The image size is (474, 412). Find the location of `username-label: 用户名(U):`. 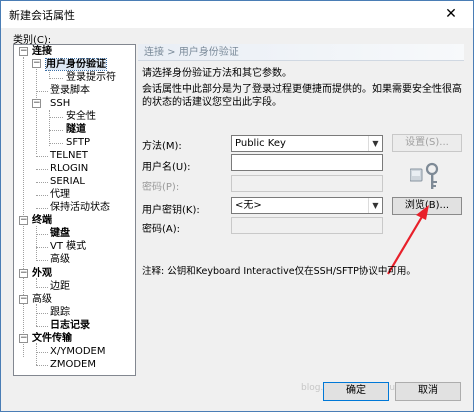

username-label: 用户名(U): is located at coordinates (166, 167).